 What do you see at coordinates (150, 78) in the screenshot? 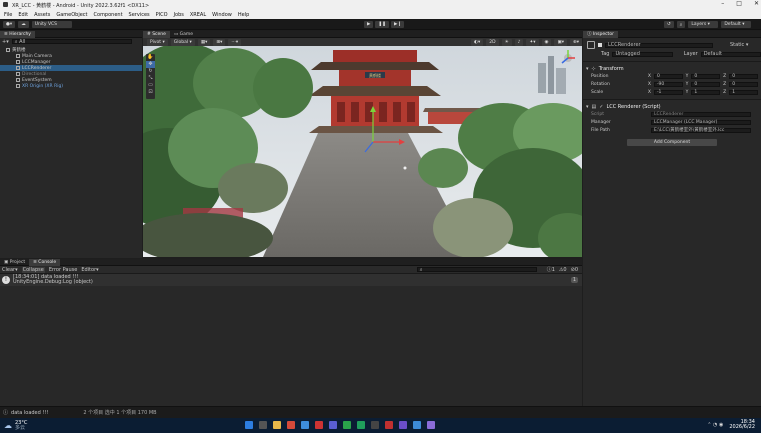
I see `scale-tool-icon: ⤡` at bounding box center [150, 78].